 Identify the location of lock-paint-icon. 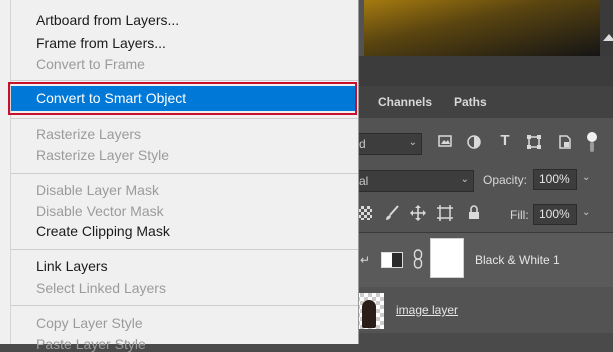
(392, 213).